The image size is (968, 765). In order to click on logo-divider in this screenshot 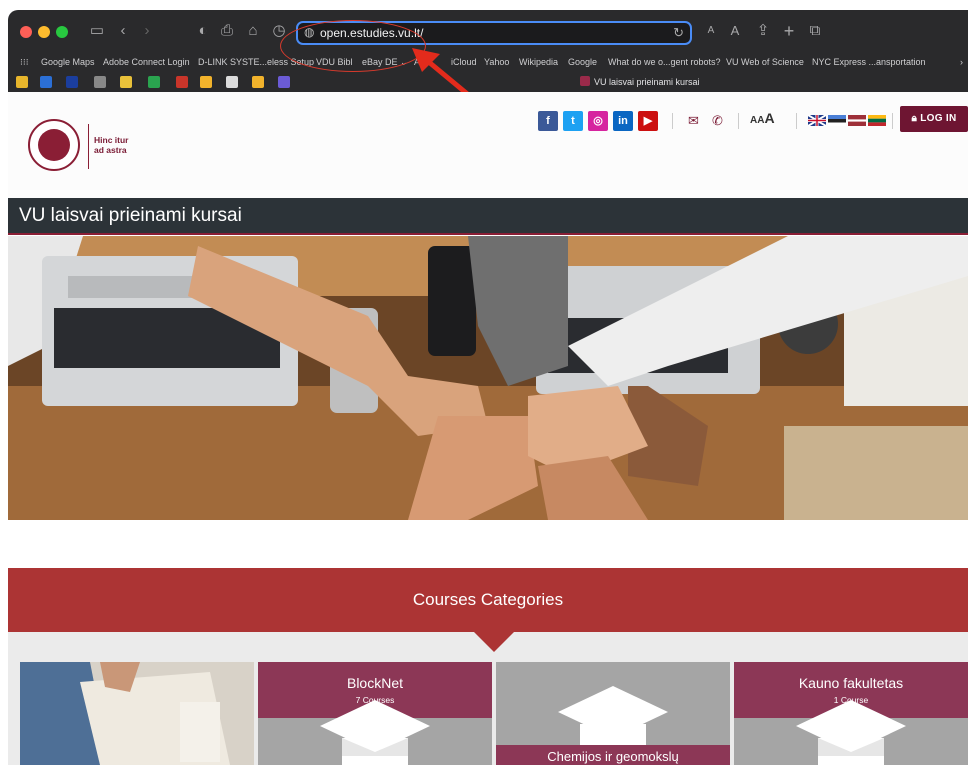, I will do `click(88, 146)`.